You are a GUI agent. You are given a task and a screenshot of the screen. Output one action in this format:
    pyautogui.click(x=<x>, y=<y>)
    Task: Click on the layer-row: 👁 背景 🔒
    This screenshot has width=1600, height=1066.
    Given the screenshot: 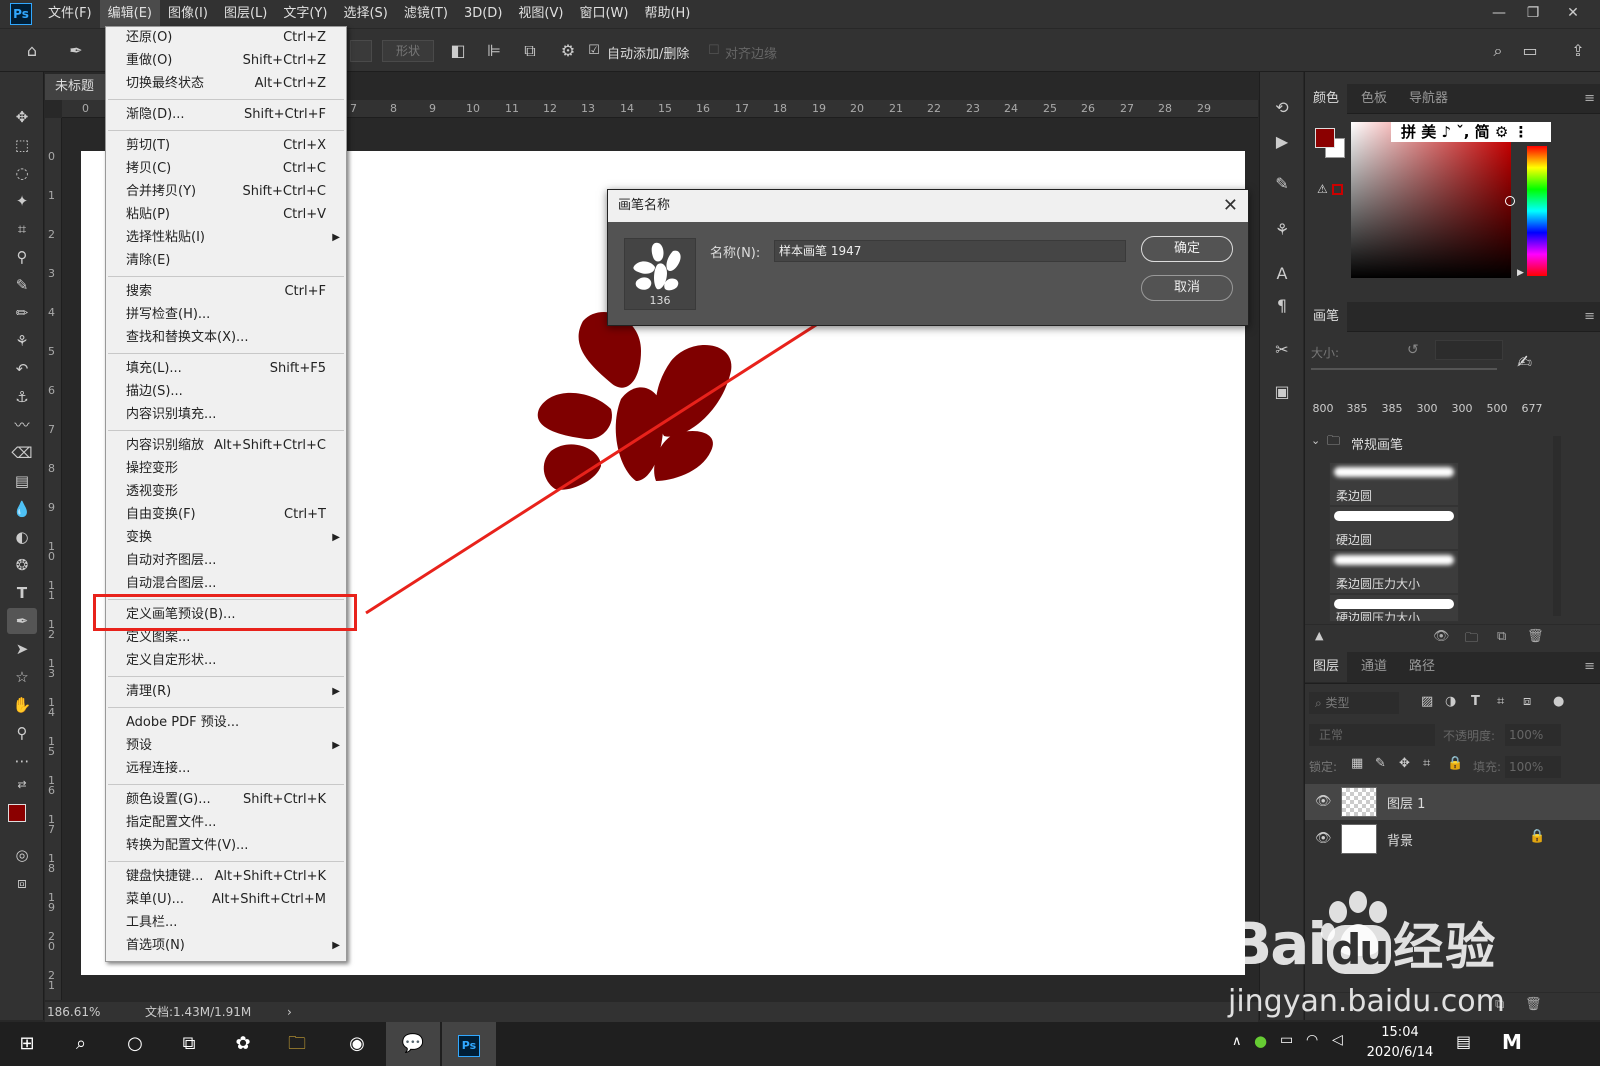 What is the action you would take?
    pyautogui.click(x=1452, y=839)
    